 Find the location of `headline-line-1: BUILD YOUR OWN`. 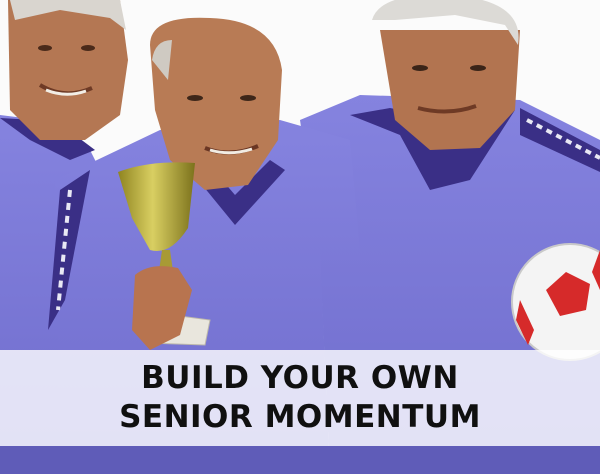

headline-line-1: BUILD YOUR OWN is located at coordinates (300, 378).